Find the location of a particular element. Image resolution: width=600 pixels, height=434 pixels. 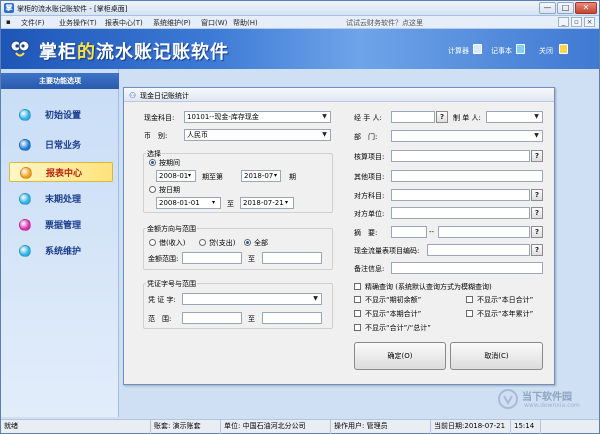

initial-setup-icon is located at coordinates (25, 115).